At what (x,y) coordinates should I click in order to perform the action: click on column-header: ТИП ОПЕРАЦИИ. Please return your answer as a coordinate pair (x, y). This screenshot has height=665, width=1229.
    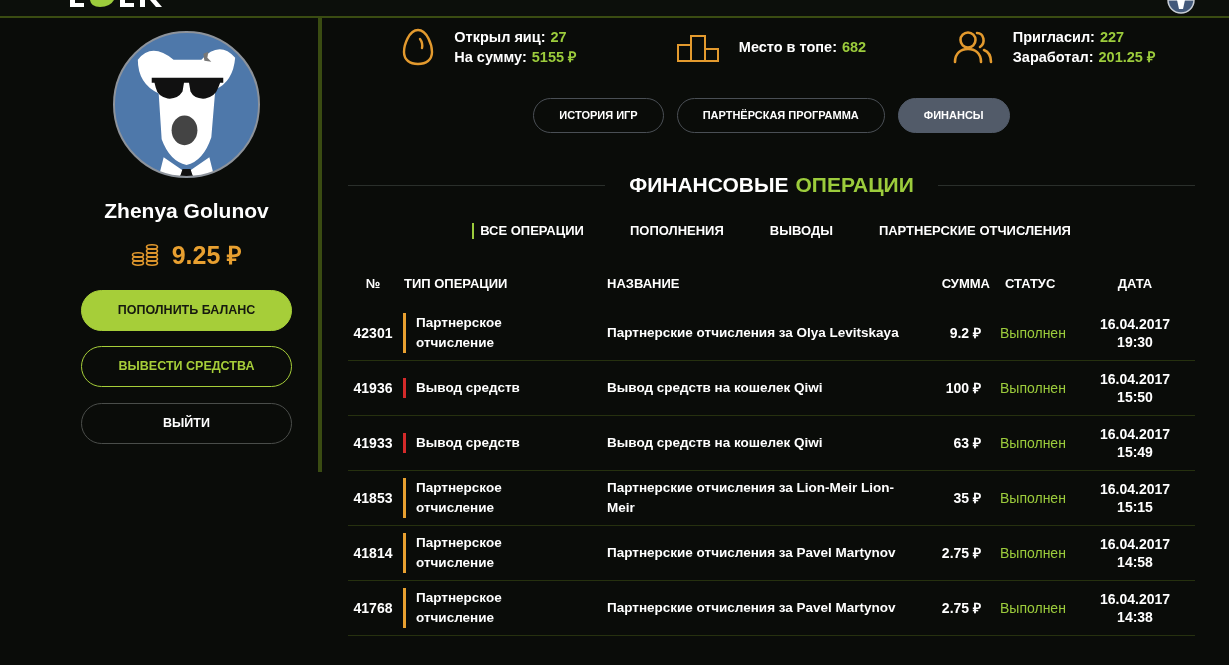
    Looking at the image, I should click on (456, 283).